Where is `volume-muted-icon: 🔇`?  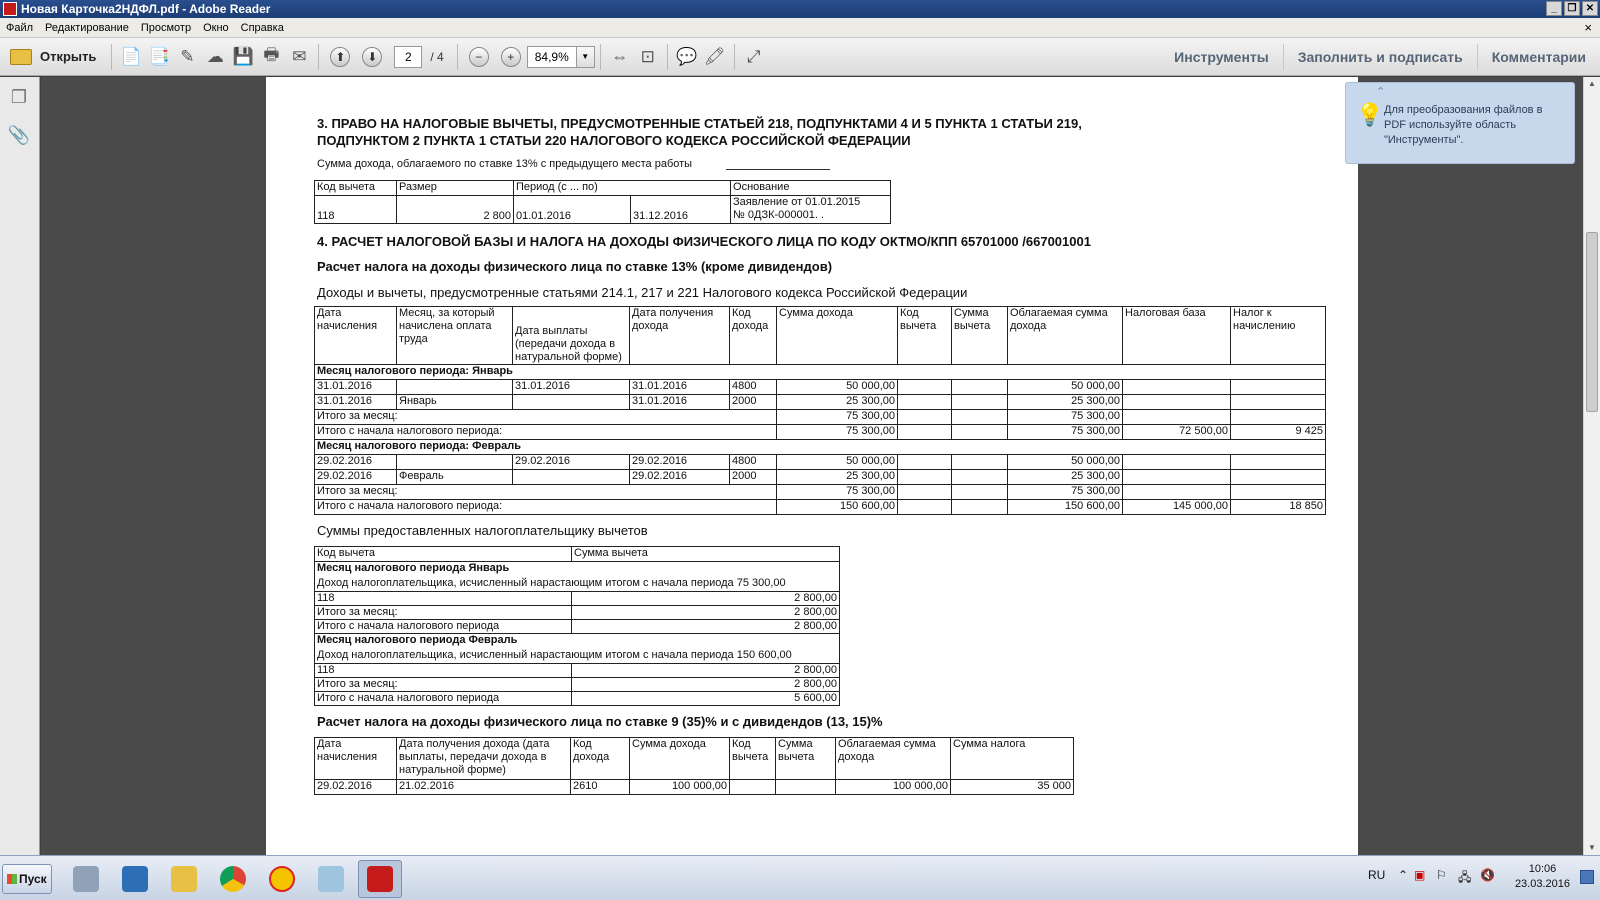
volume-muted-icon: 🔇 is located at coordinates (1487, 875).